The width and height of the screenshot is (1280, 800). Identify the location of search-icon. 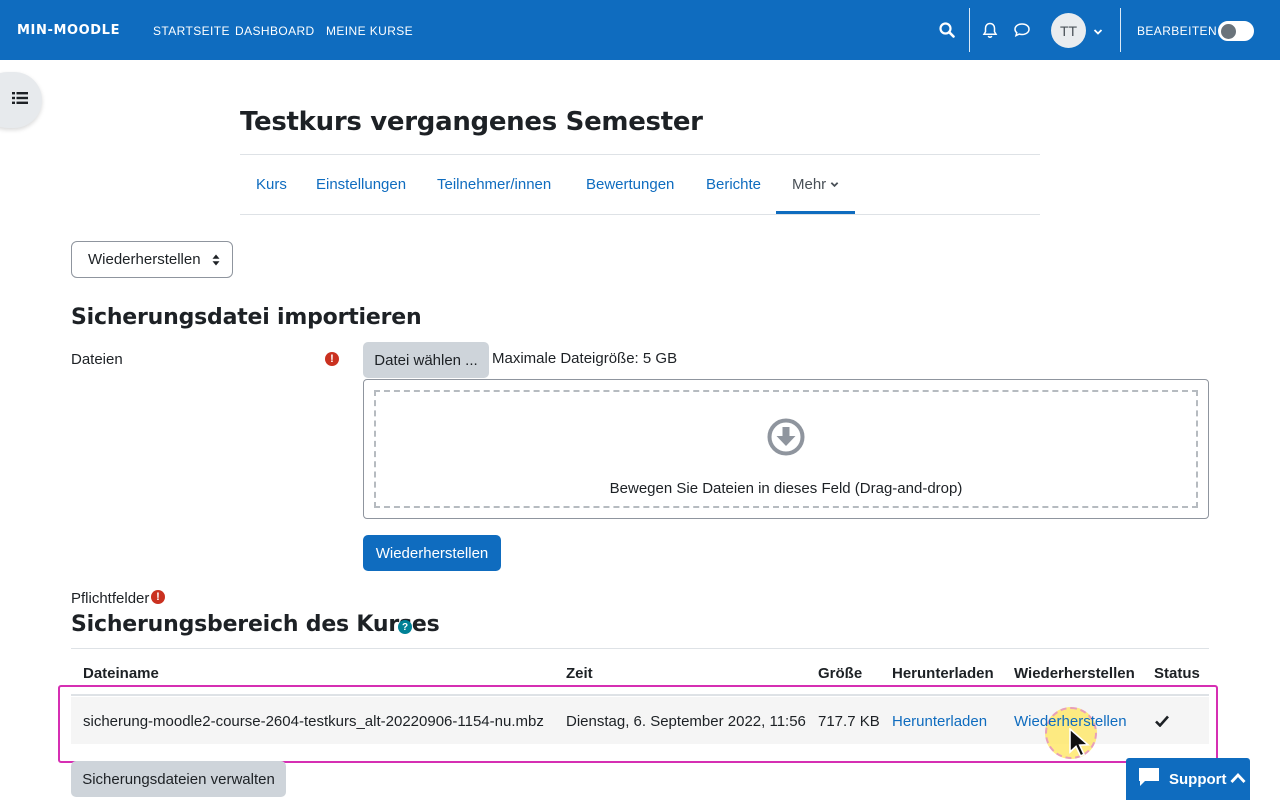
(947, 30).